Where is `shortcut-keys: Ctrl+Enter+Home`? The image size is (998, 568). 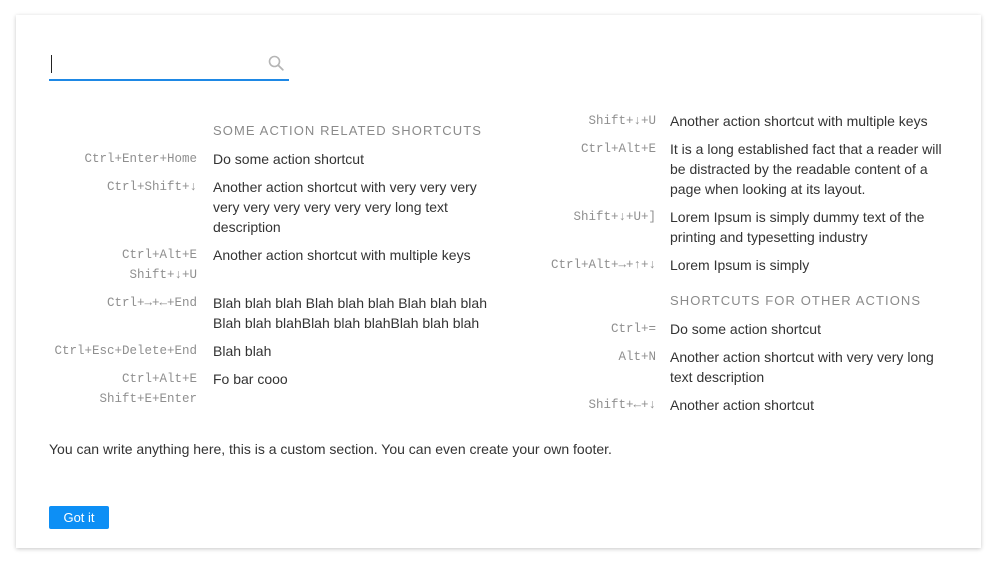
shortcut-keys: Ctrl+Enter+Home is located at coordinates (106, 159).